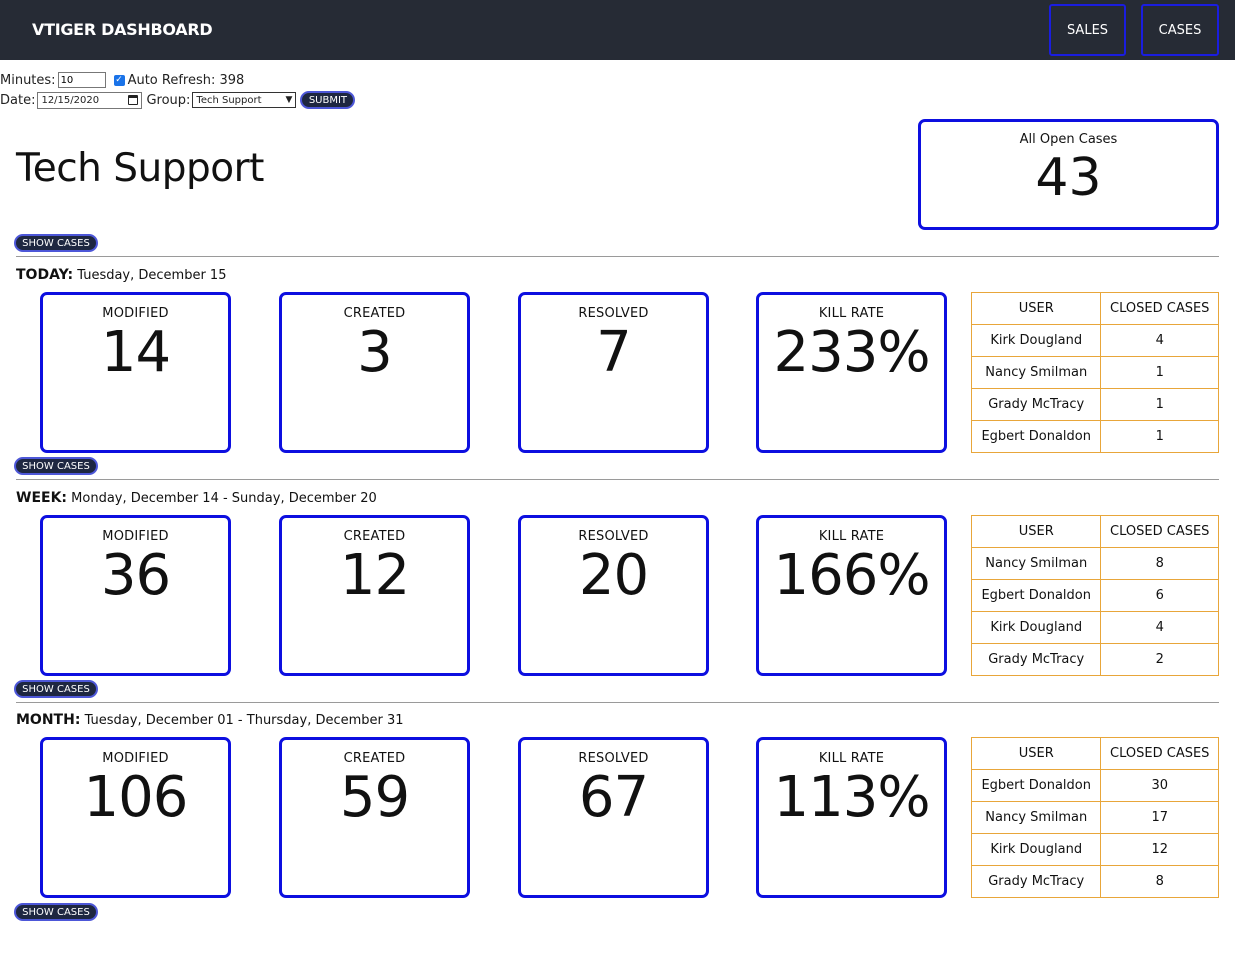 The height and width of the screenshot is (959, 1235). What do you see at coordinates (1087, 30) in the screenshot?
I see `nav-sales-button: SALES` at bounding box center [1087, 30].